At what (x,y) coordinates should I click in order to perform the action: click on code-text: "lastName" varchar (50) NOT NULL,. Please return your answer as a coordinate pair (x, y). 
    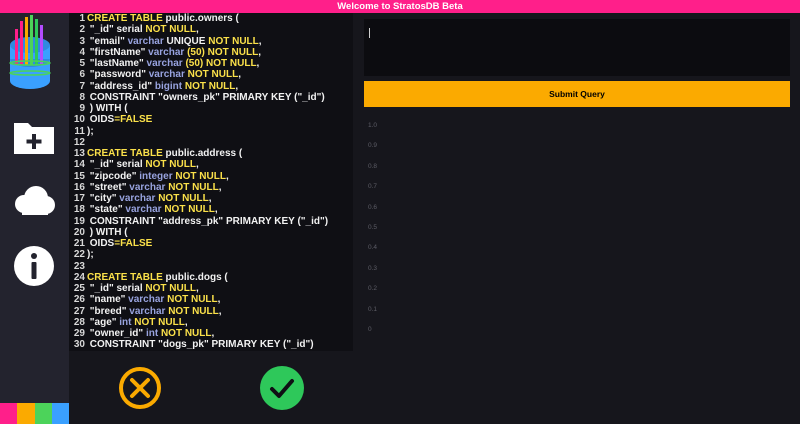
    Looking at the image, I should click on (173, 63).